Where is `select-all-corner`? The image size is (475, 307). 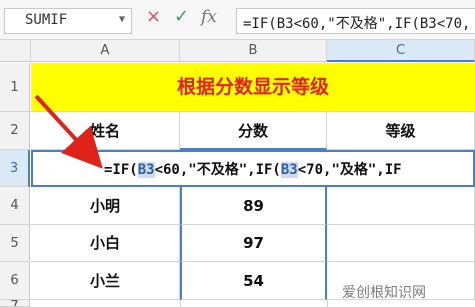 select-all-corner is located at coordinates (15, 51).